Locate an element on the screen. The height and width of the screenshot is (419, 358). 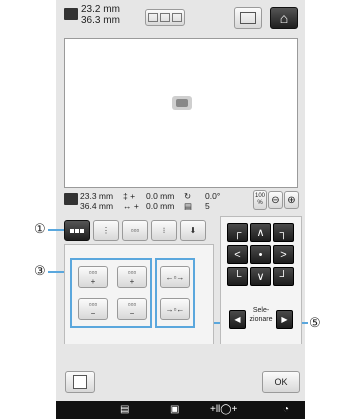
select-prev-button: ◀ is located at coordinates (237, 319).